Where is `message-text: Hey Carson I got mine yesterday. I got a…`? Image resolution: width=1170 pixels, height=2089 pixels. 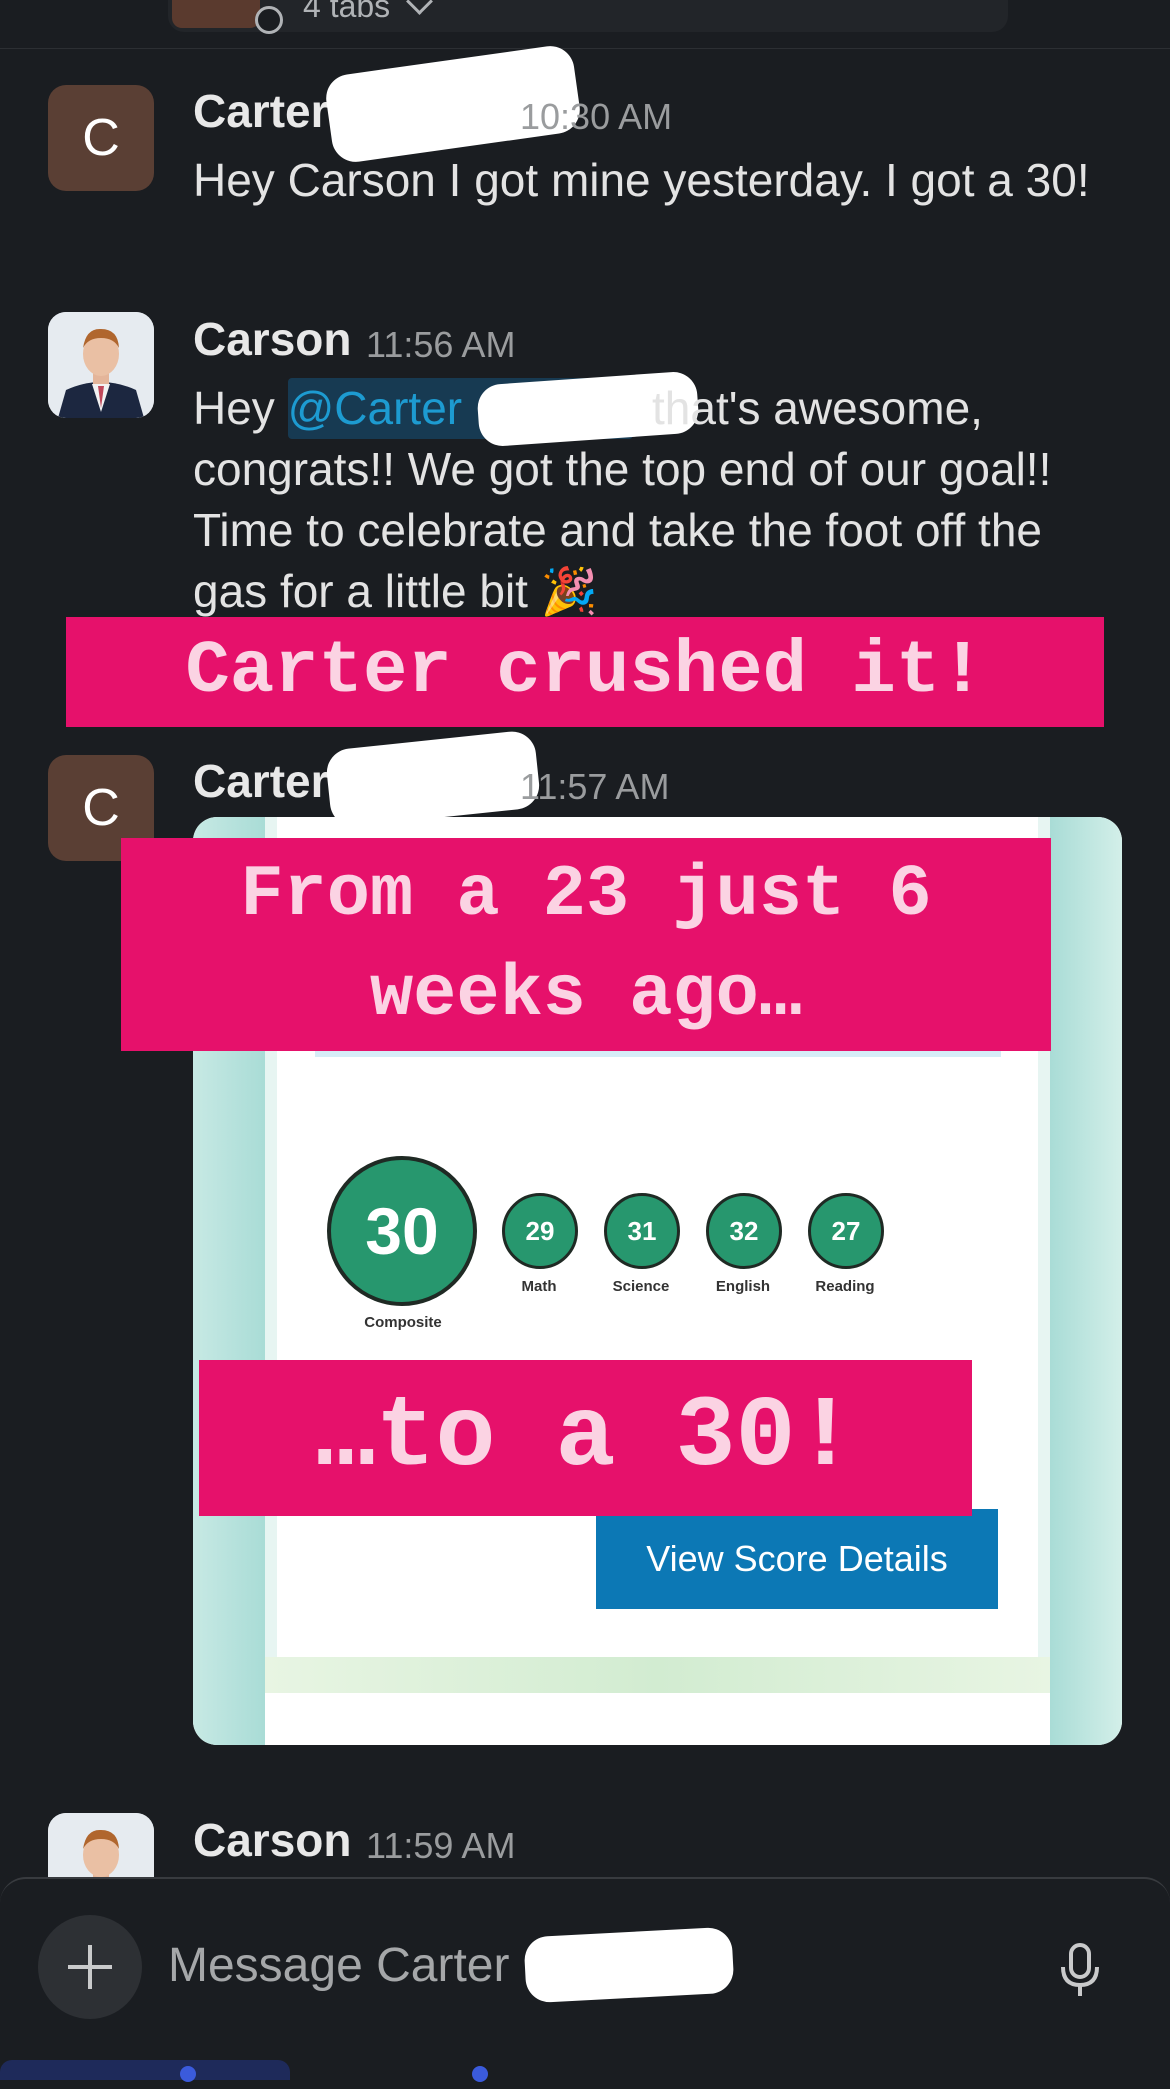 message-text: Hey Carson I got mine yesterday. I got a… is located at coordinates (641, 180).